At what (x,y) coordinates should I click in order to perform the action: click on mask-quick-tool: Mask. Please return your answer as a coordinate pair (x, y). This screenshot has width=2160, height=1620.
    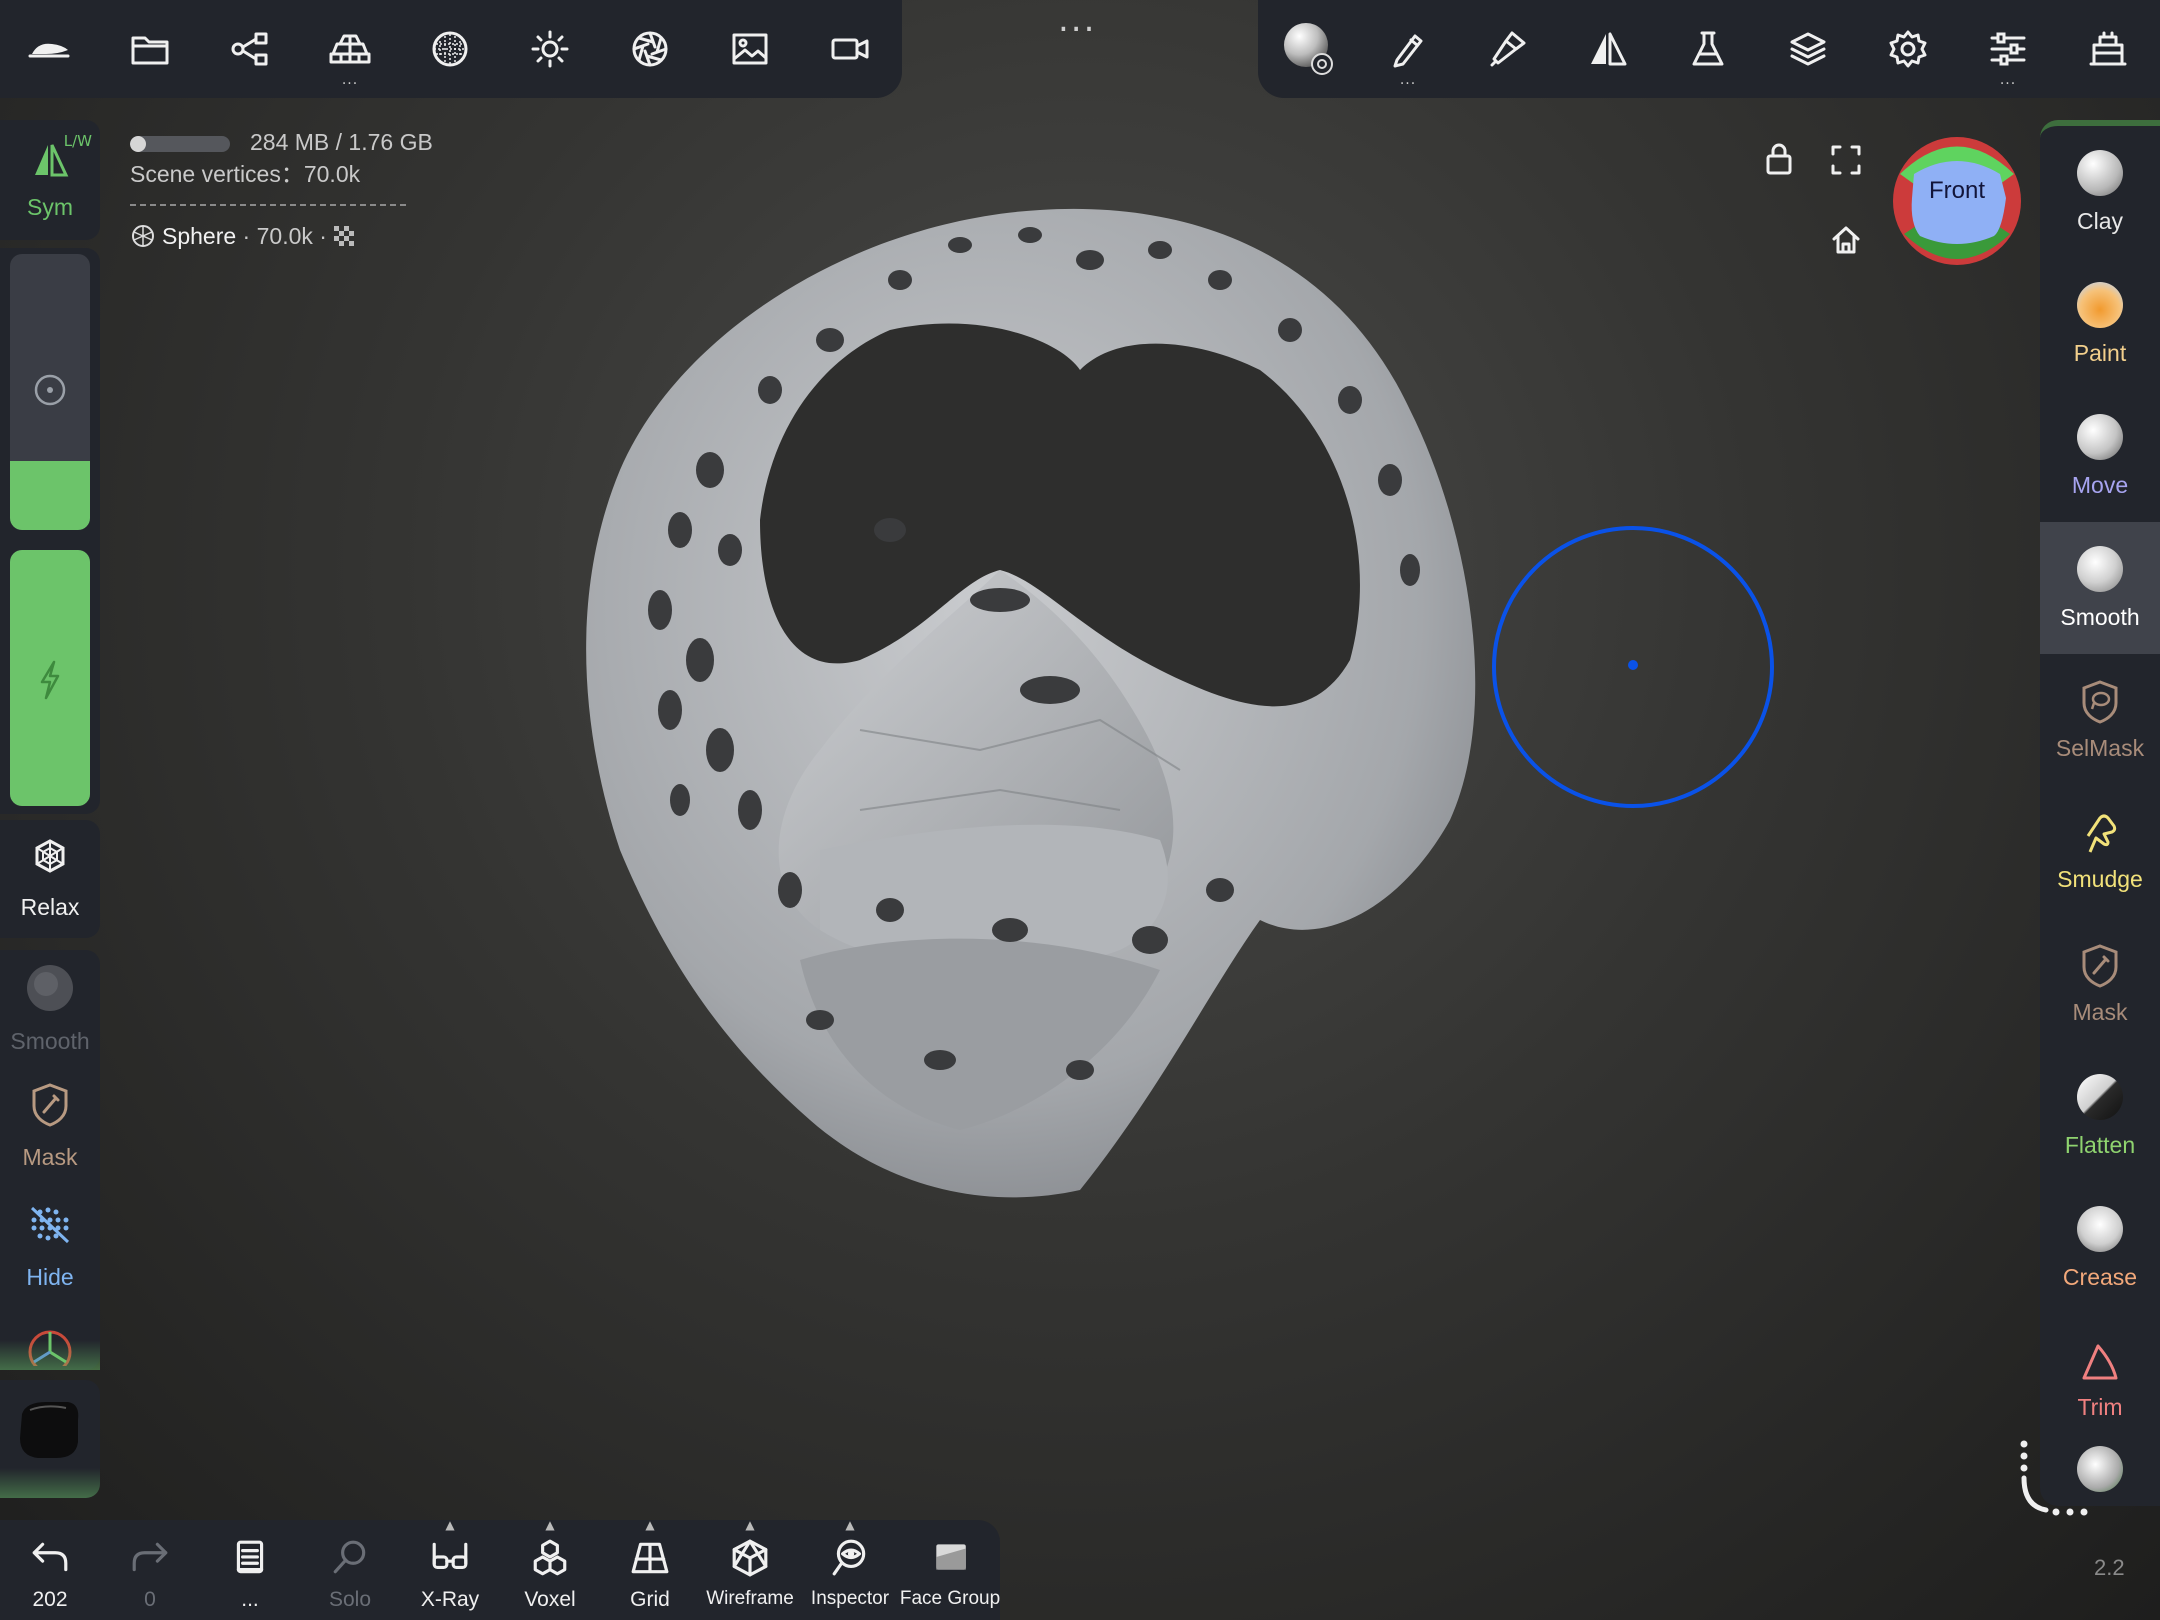
    Looking at the image, I should click on (50, 1129).